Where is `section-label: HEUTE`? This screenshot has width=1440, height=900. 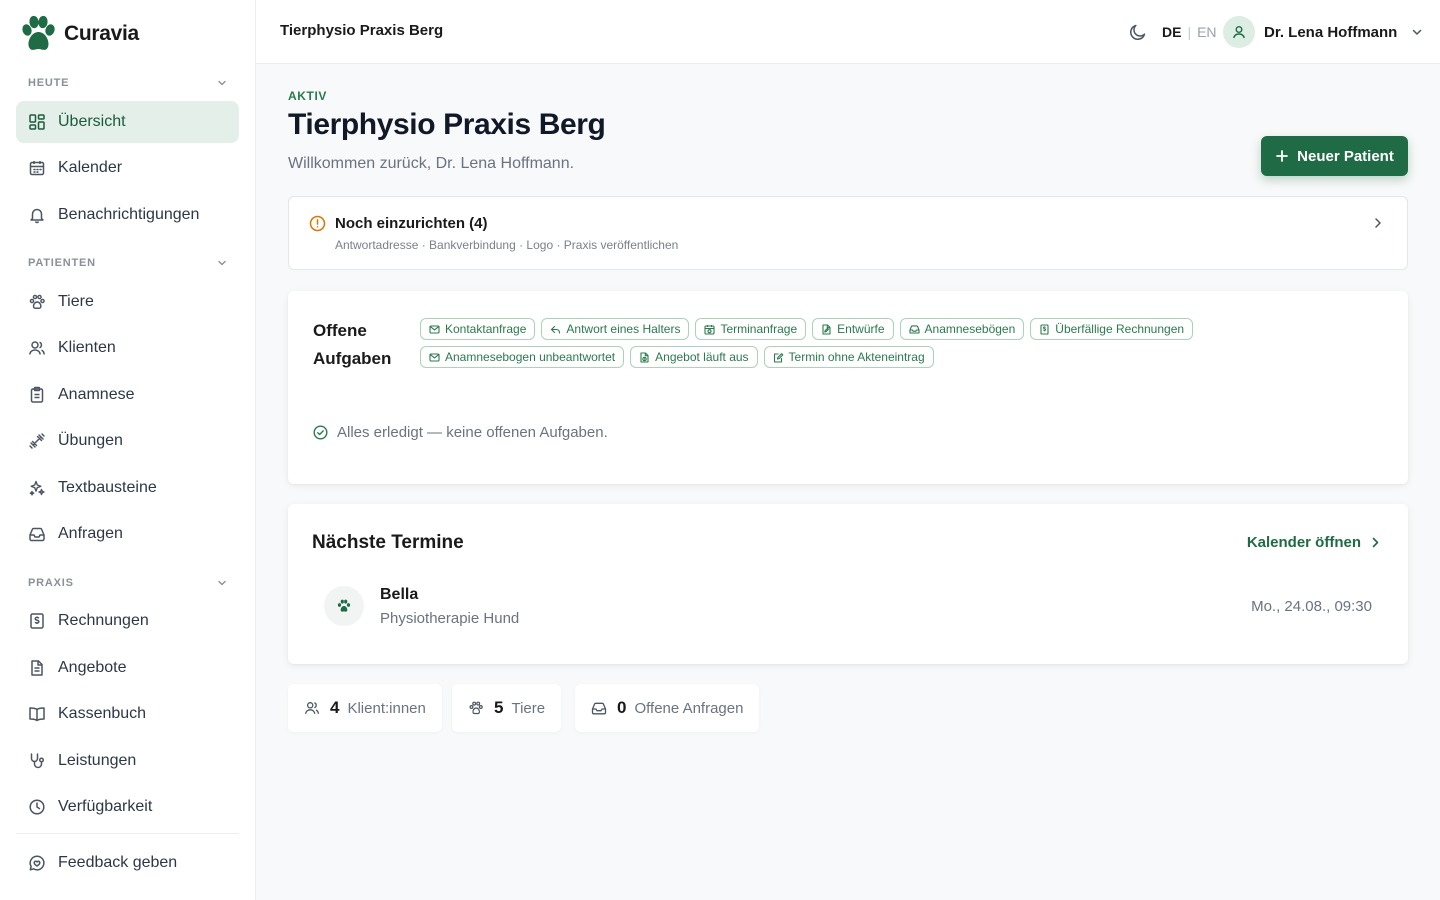
section-label: HEUTE is located at coordinates (49, 83).